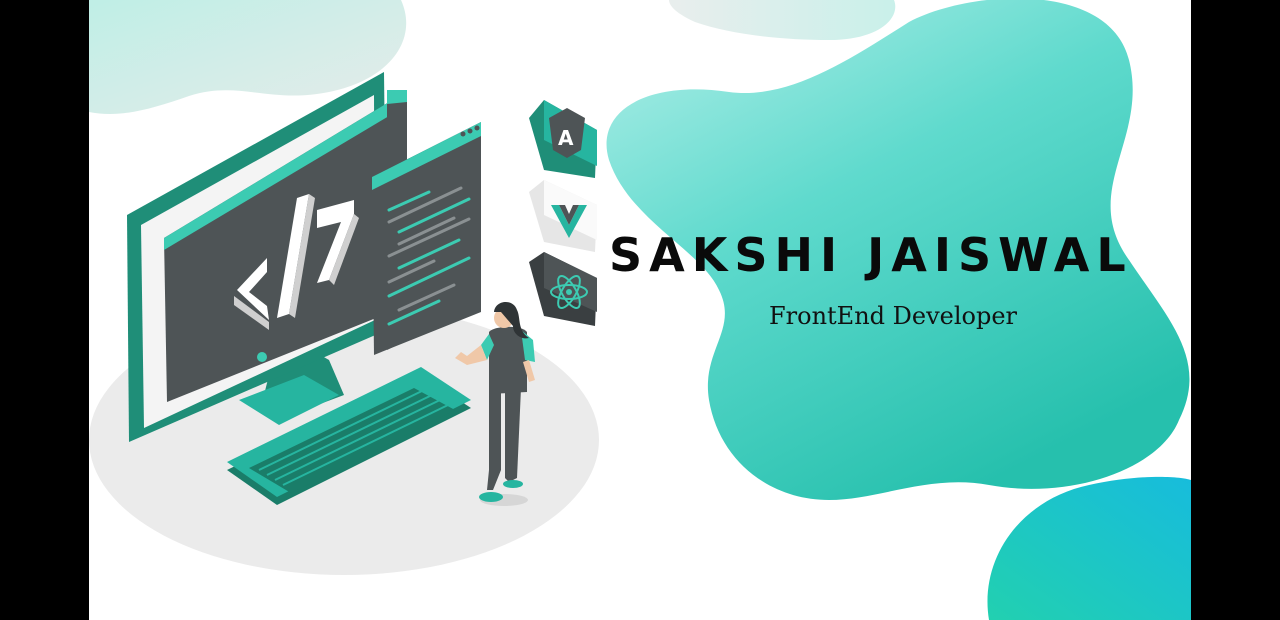 The width and height of the screenshot is (1280, 620). I want to click on developer-name: SAKSHI JAISWAL, so click(871, 255).